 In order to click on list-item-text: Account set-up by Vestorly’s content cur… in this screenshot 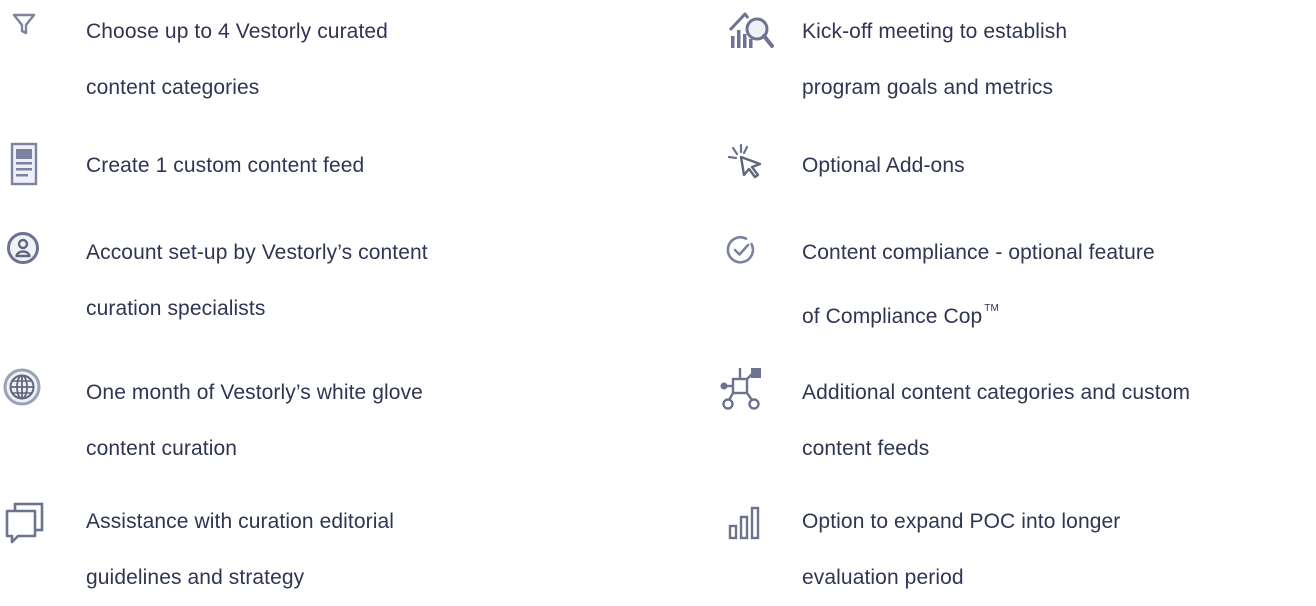, I will do `click(257, 280)`.